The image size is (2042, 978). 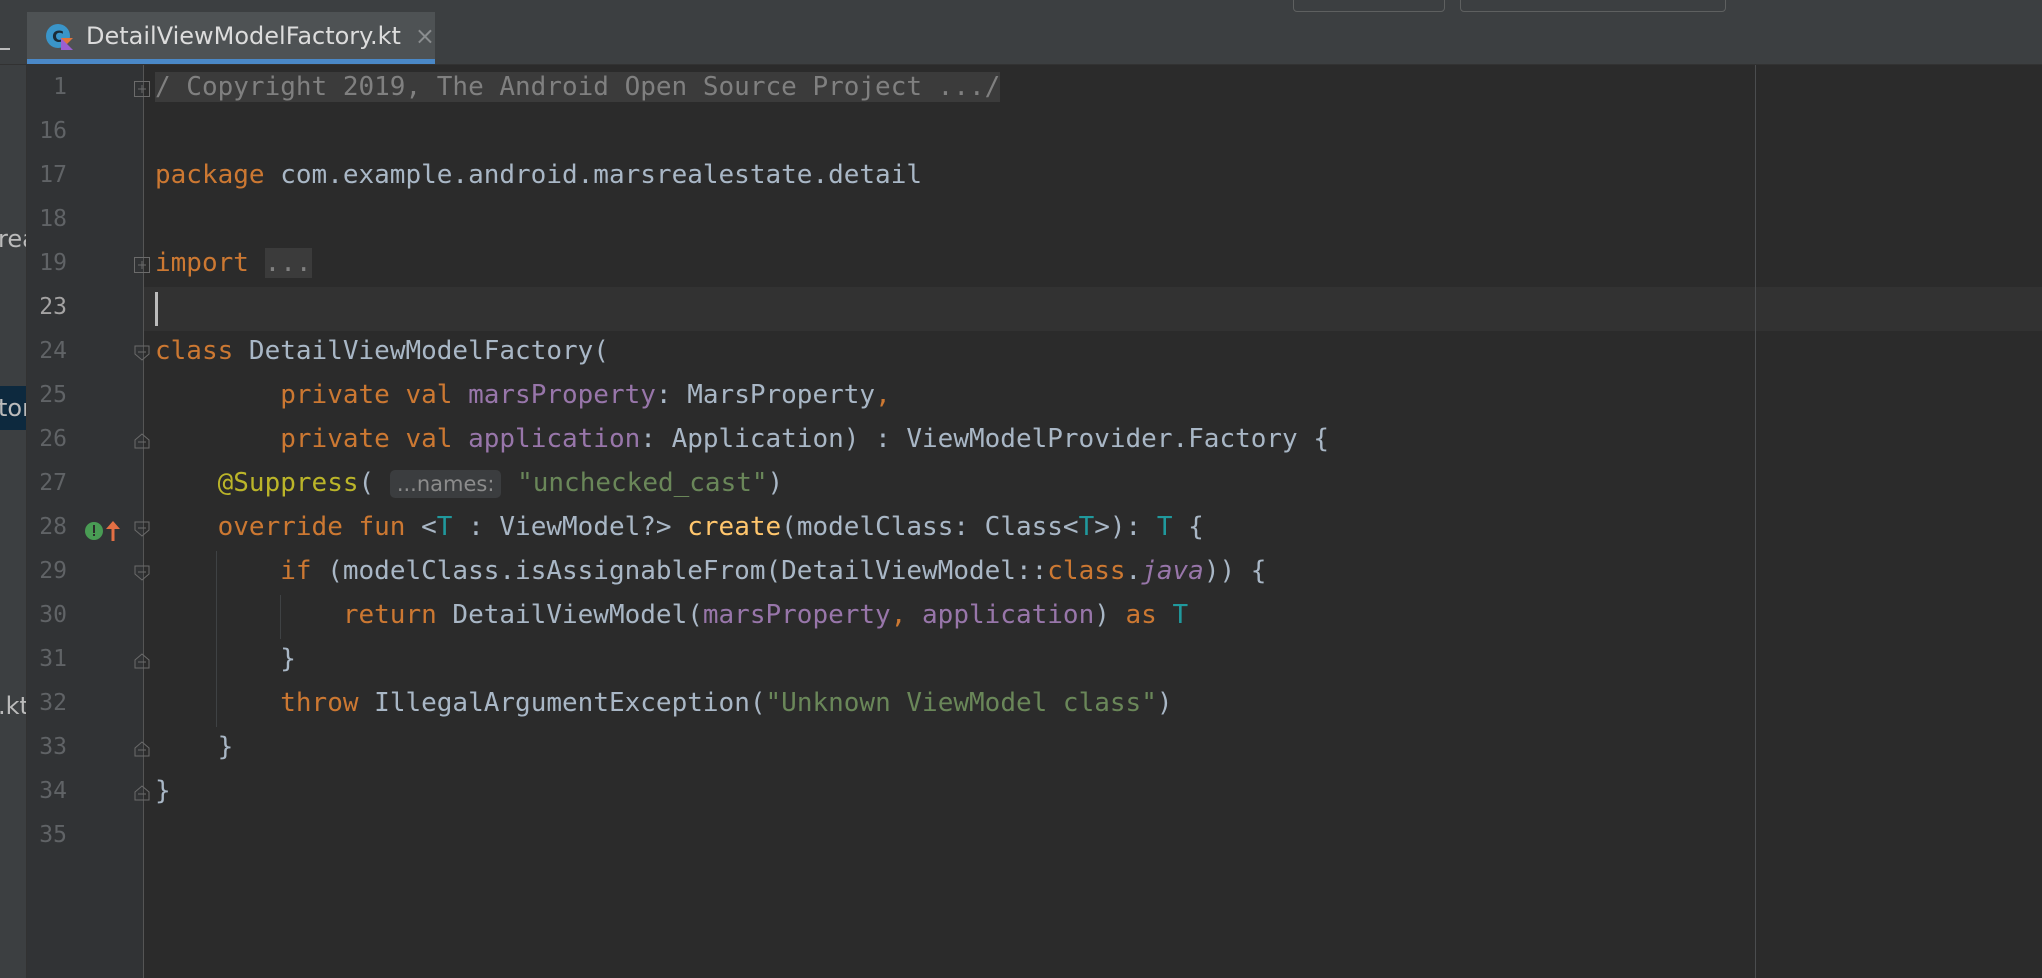 I want to click on project-item-fragment: rea, so click(x=13, y=239).